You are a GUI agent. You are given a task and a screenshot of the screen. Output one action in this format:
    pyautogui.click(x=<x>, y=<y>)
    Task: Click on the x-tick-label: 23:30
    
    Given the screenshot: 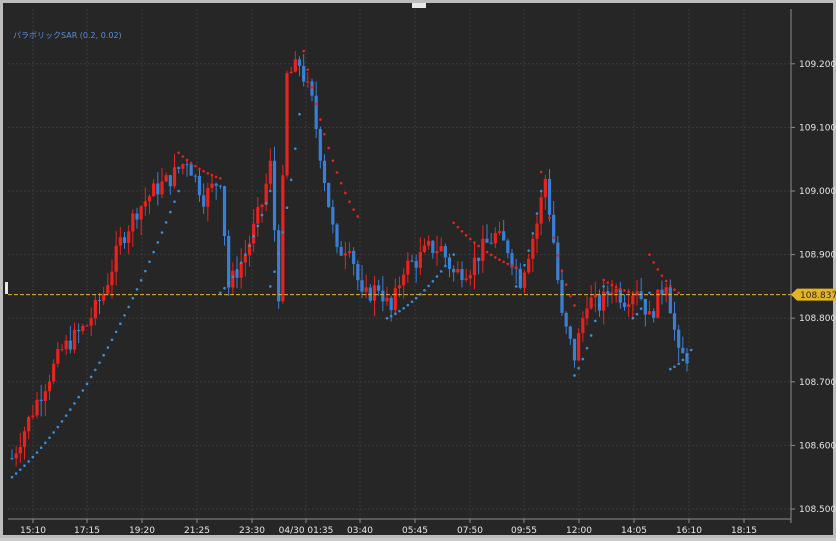 What is the action you would take?
    pyautogui.click(x=252, y=531)
    